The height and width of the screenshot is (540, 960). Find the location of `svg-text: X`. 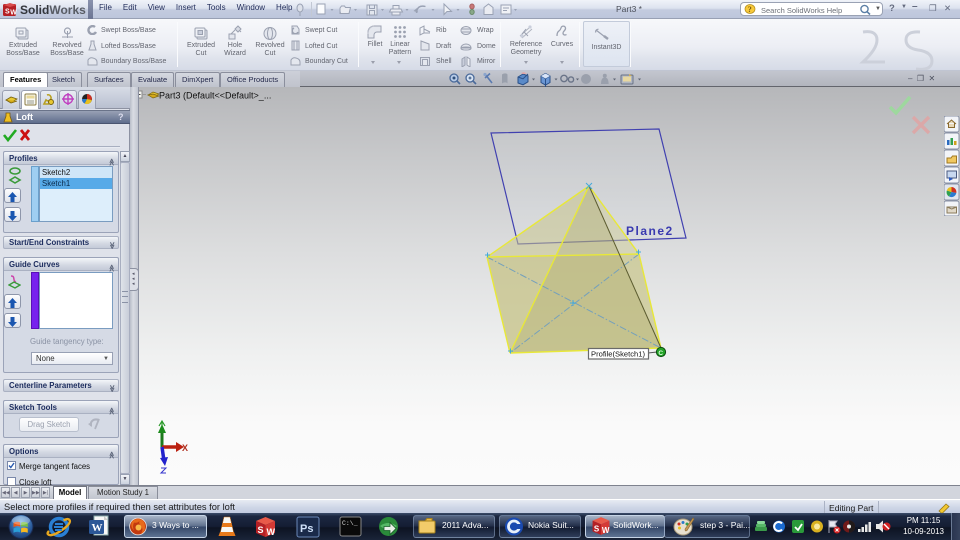

svg-text: X is located at coordinates (185, 448).